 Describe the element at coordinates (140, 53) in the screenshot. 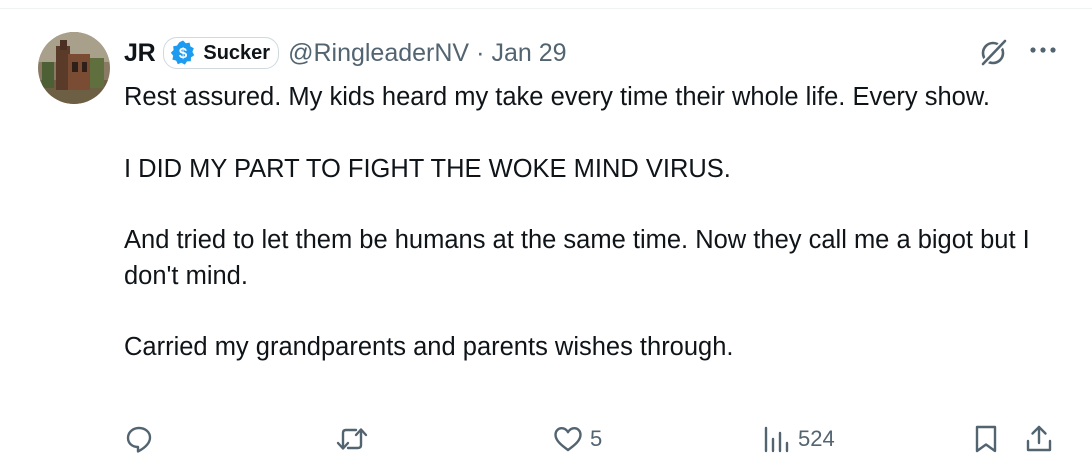

I see `author-name: JR` at that location.